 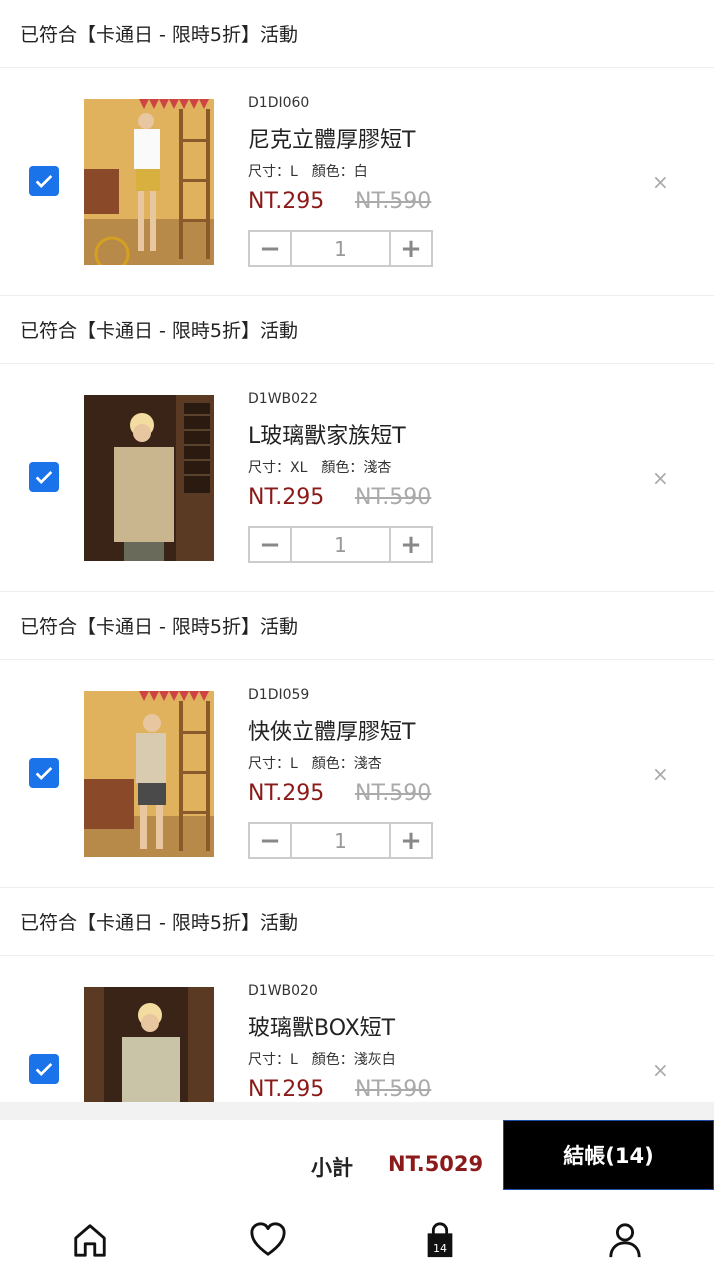 What do you see at coordinates (308, 172) in the screenshot?
I see `product-spec: 尺寸：L 顏色：白` at bounding box center [308, 172].